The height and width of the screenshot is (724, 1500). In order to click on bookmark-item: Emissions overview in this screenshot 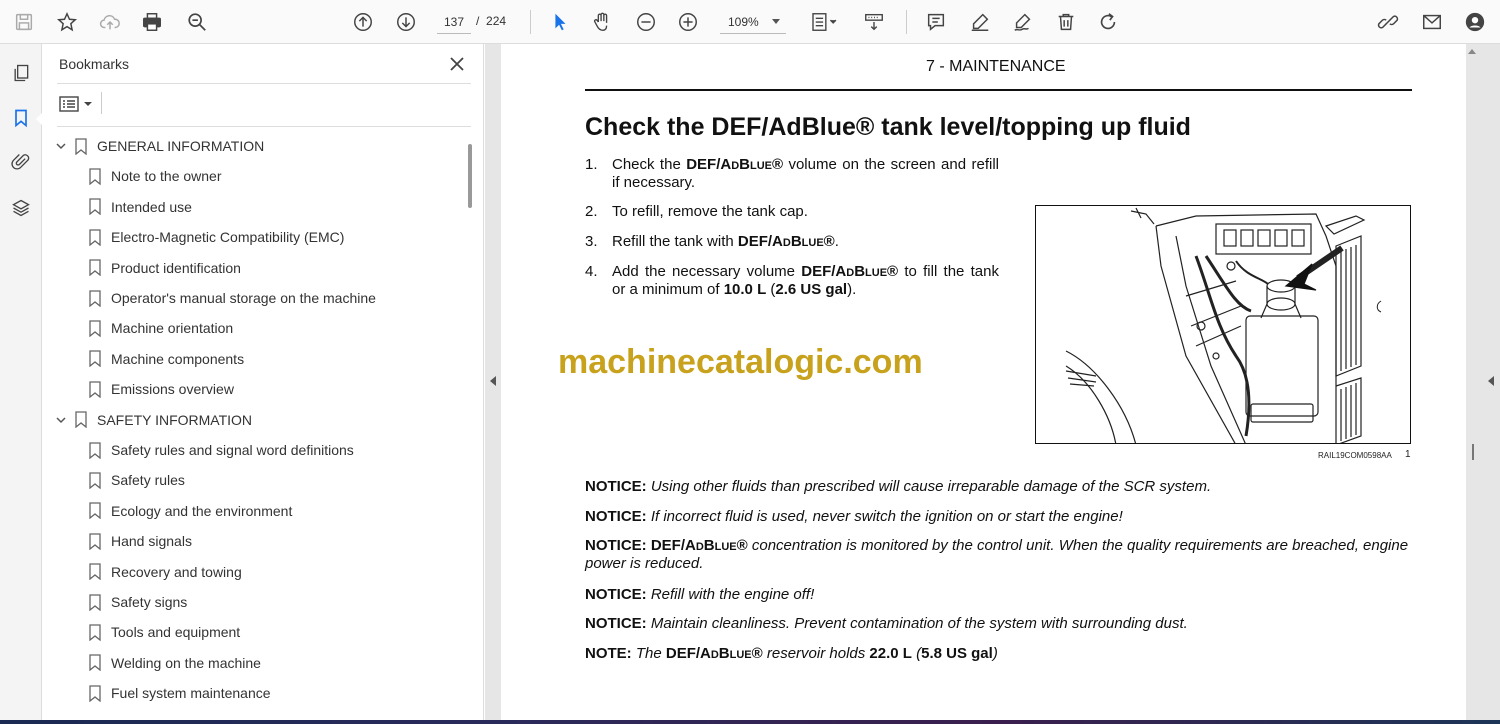, I will do `click(161, 389)`.